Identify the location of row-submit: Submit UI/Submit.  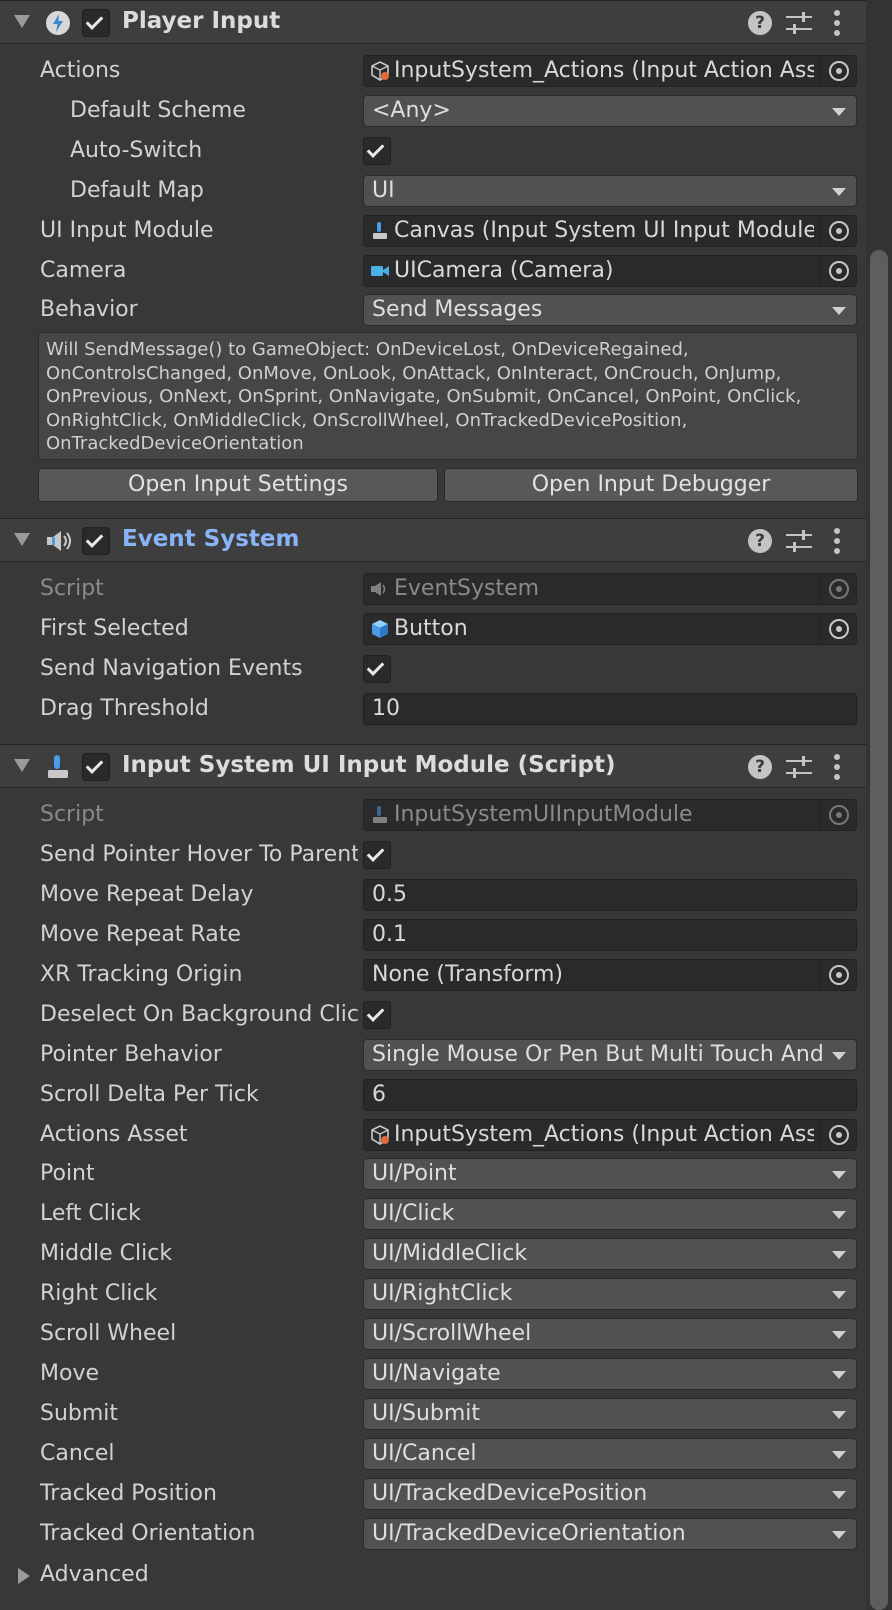
(433, 1414).